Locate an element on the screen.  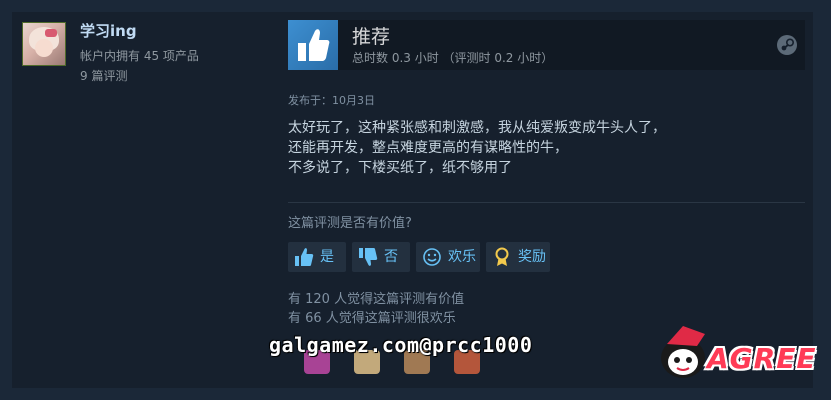
review-line: 还能再开发，整点难度更高的有谋略性的牛， is located at coordinates (428, 148).